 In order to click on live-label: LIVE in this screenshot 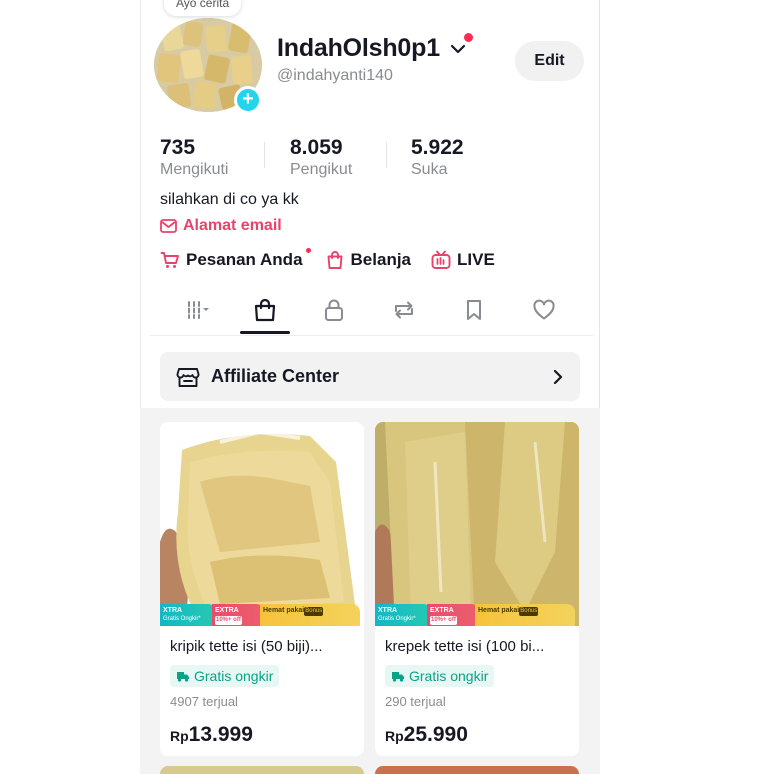, I will do `click(476, 259)`.